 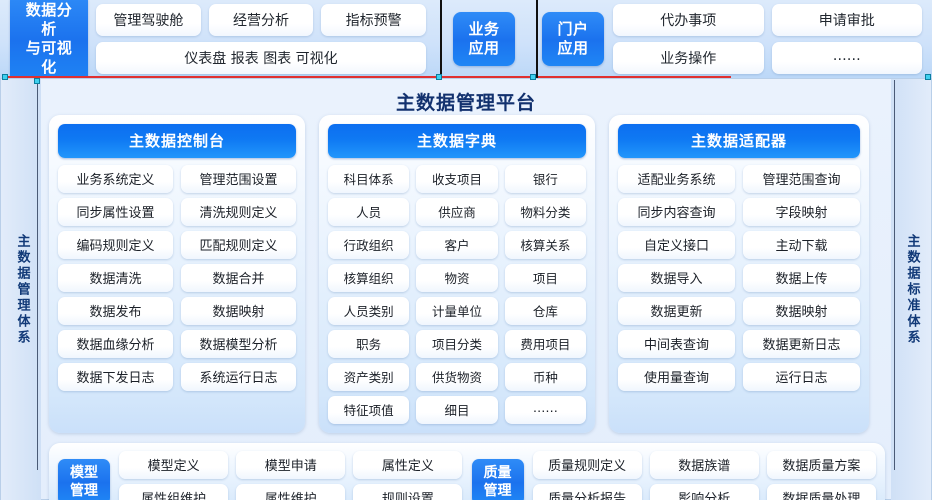 What do you see at coordinates (115, 278) in the screenshot?
I see `chip-console-6: 数据清洗` at bounding box center [115, 278].